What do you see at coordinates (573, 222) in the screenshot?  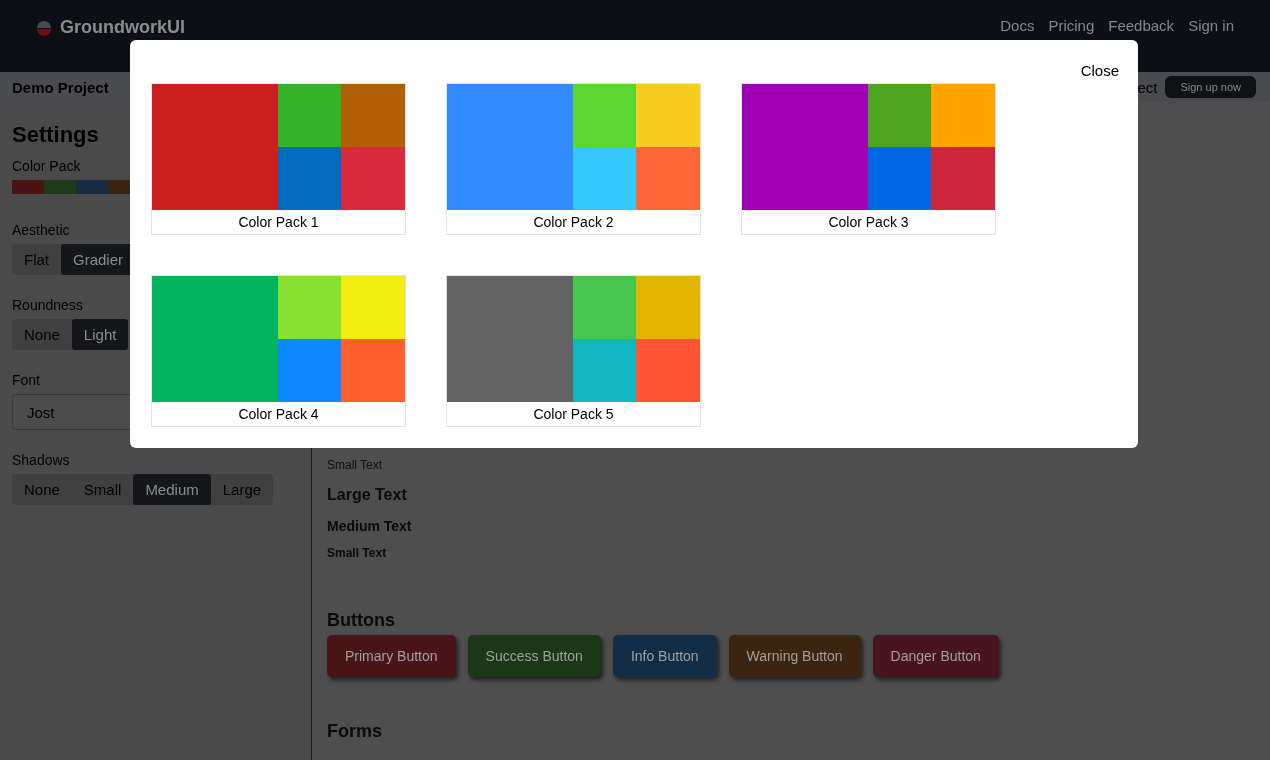 I see `pack-name: Color Pack 2` at bounding box center [573, 222].